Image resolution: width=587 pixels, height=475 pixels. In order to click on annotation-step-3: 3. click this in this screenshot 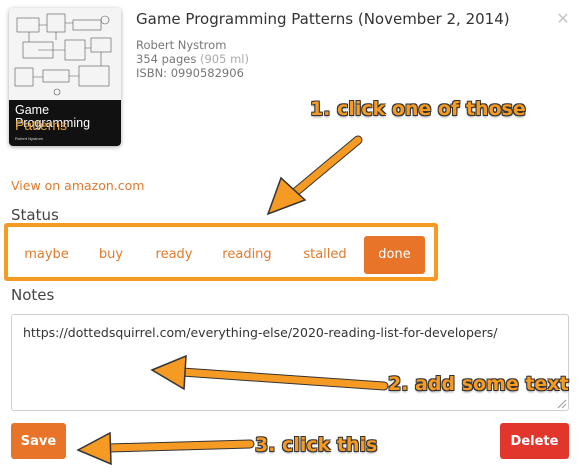, I will do `click(316, 445)`.